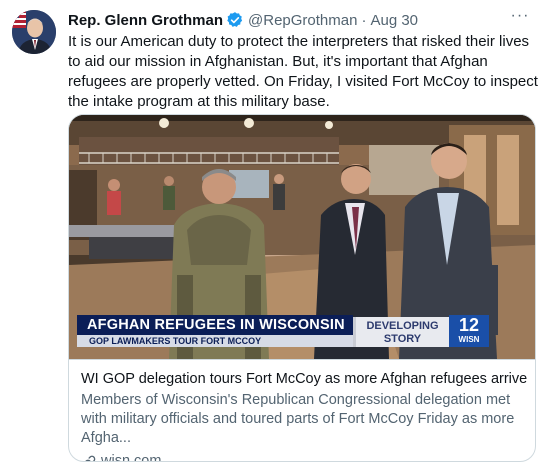 Image resolution: width=550 pixels, height=470 pixels. I want to click on link-icon, so click(89, 457).